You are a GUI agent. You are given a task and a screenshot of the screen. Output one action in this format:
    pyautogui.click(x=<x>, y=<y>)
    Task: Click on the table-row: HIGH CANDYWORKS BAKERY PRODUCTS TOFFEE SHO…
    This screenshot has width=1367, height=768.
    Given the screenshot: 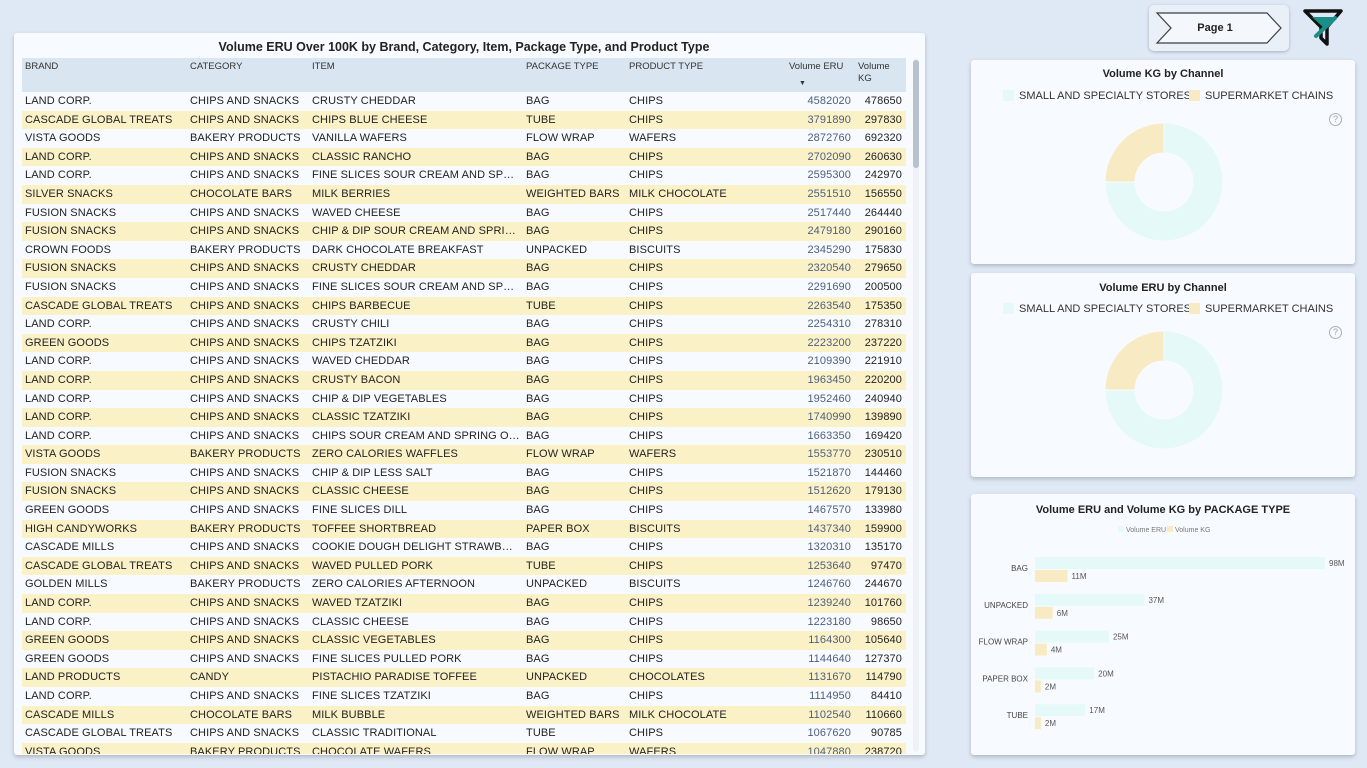 What is the action you would take?
    pyautogui.click(x=464, y=529)
    